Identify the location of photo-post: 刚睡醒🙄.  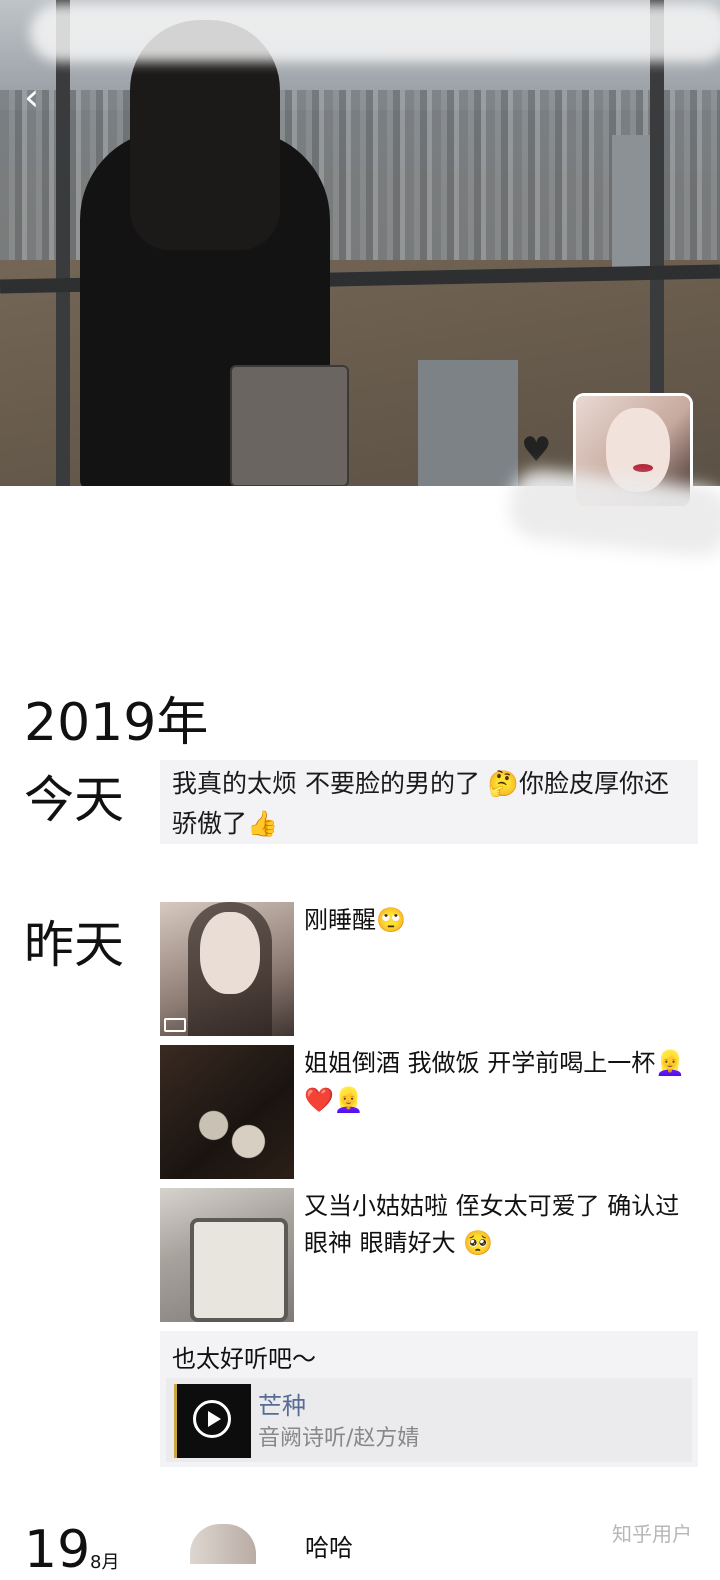
(283, 969).